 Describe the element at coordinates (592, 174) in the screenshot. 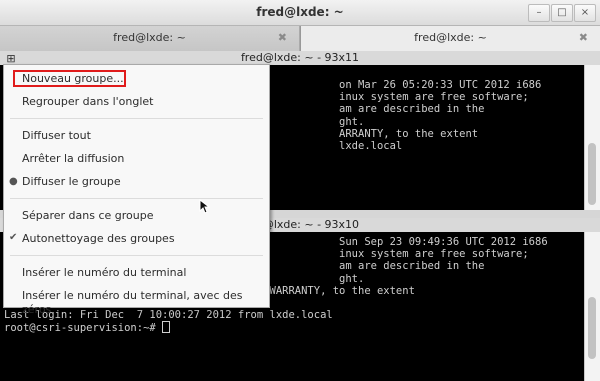

I see `top-scrollbar-thumb` at that location.